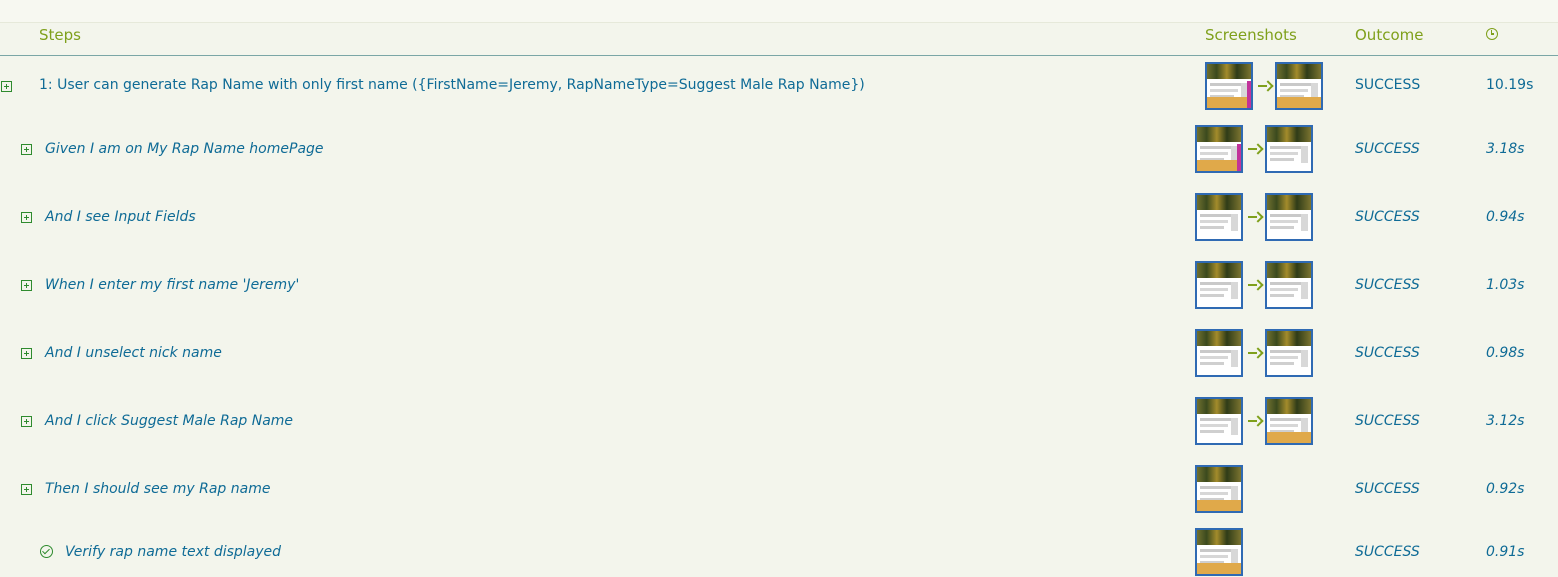 The width and height of the screenshot is (1558, 577). I want to click on header-steps: Steps, so click(60, 35).